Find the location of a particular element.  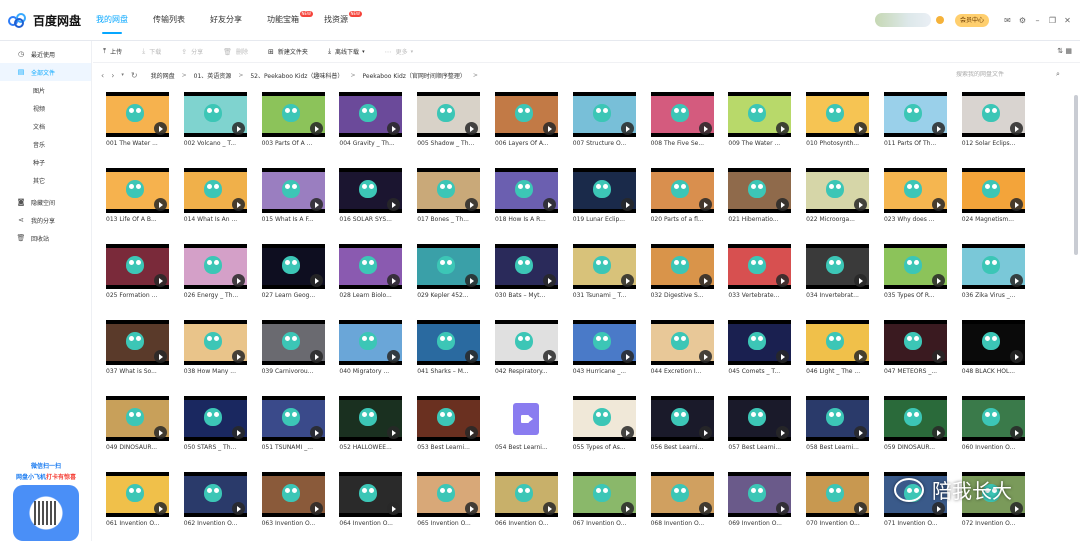

back-icon: ‹ is located at coordinates (102, 75).